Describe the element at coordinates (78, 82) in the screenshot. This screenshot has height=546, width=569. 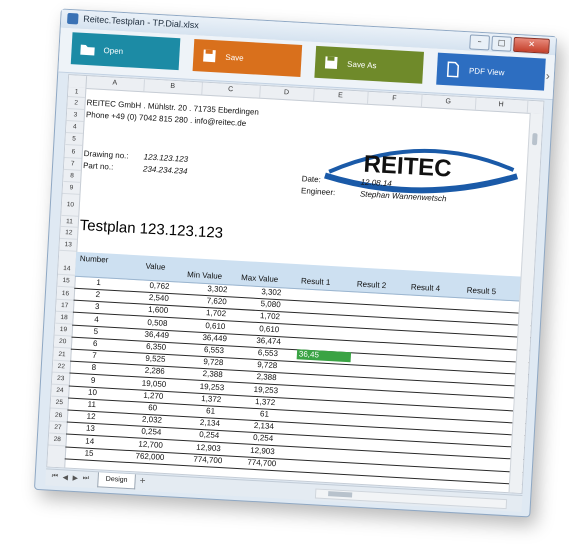
I see `select-all-corner` at that location.